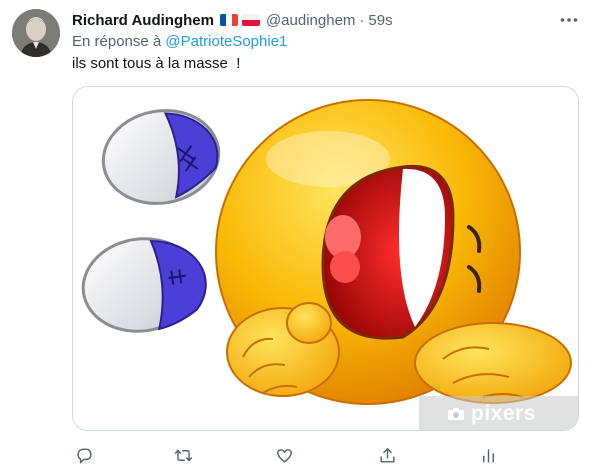 This screenshot has height=475, width=611. I want to click on reply-prefix: En réponse à, so click(119, 41).